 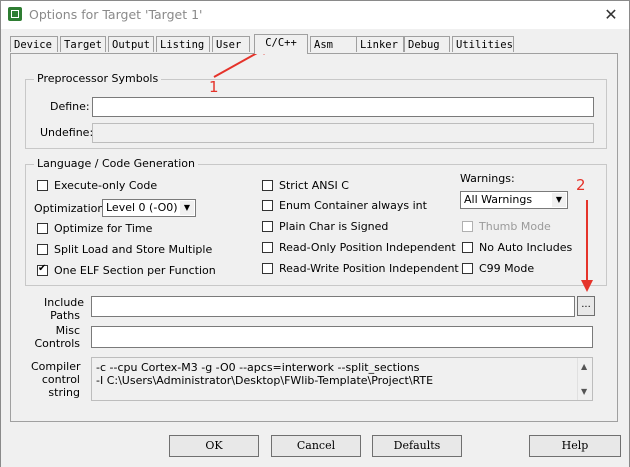 I want to click on annotation-marker-2: 2, so click(x=581, y=185).